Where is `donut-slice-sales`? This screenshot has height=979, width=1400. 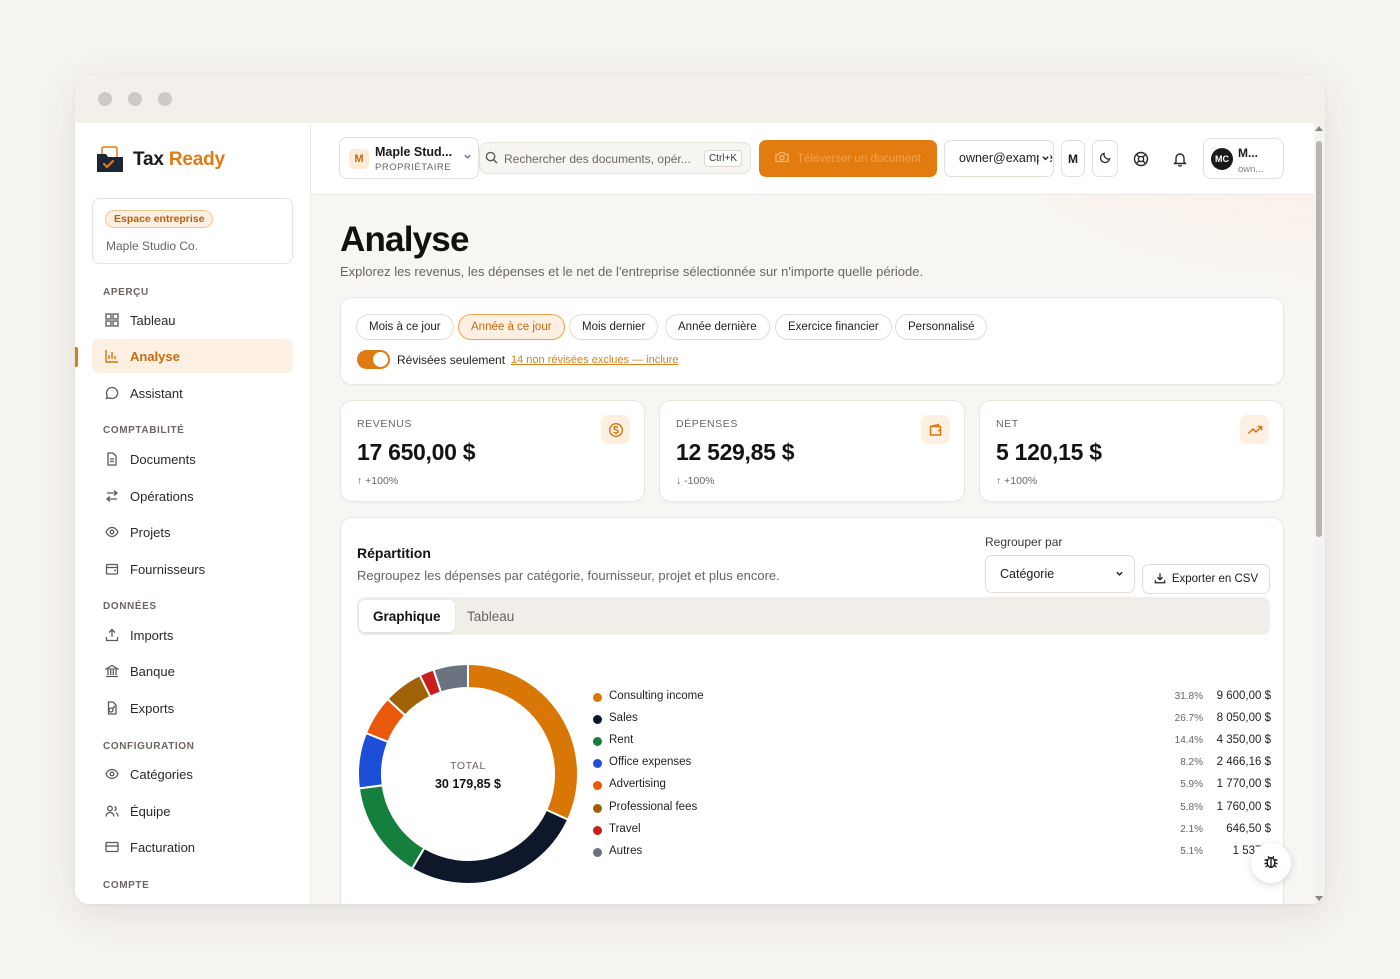
donut-slice-sales is located at coordinates (490, 846).